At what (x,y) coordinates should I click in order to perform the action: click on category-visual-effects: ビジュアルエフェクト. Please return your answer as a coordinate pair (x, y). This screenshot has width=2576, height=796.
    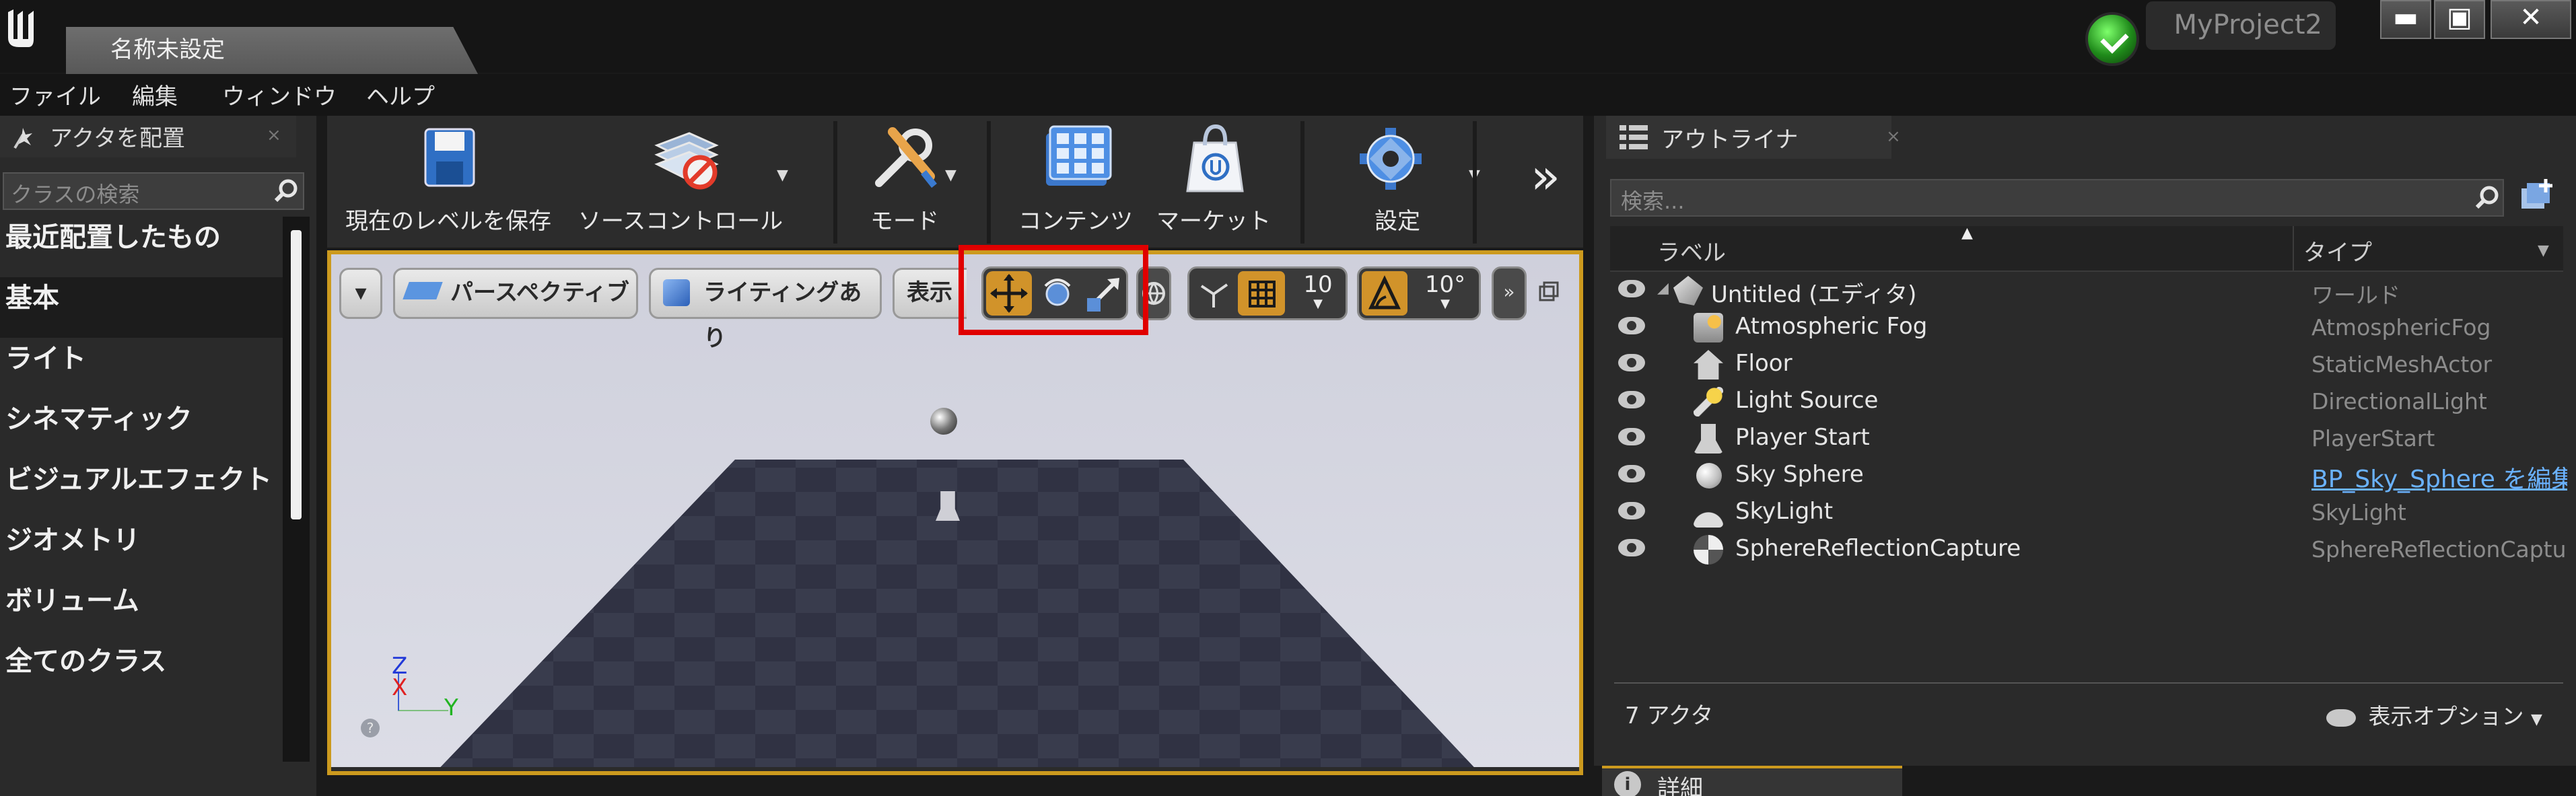
    Looking at the image, I should click on (141, 489).